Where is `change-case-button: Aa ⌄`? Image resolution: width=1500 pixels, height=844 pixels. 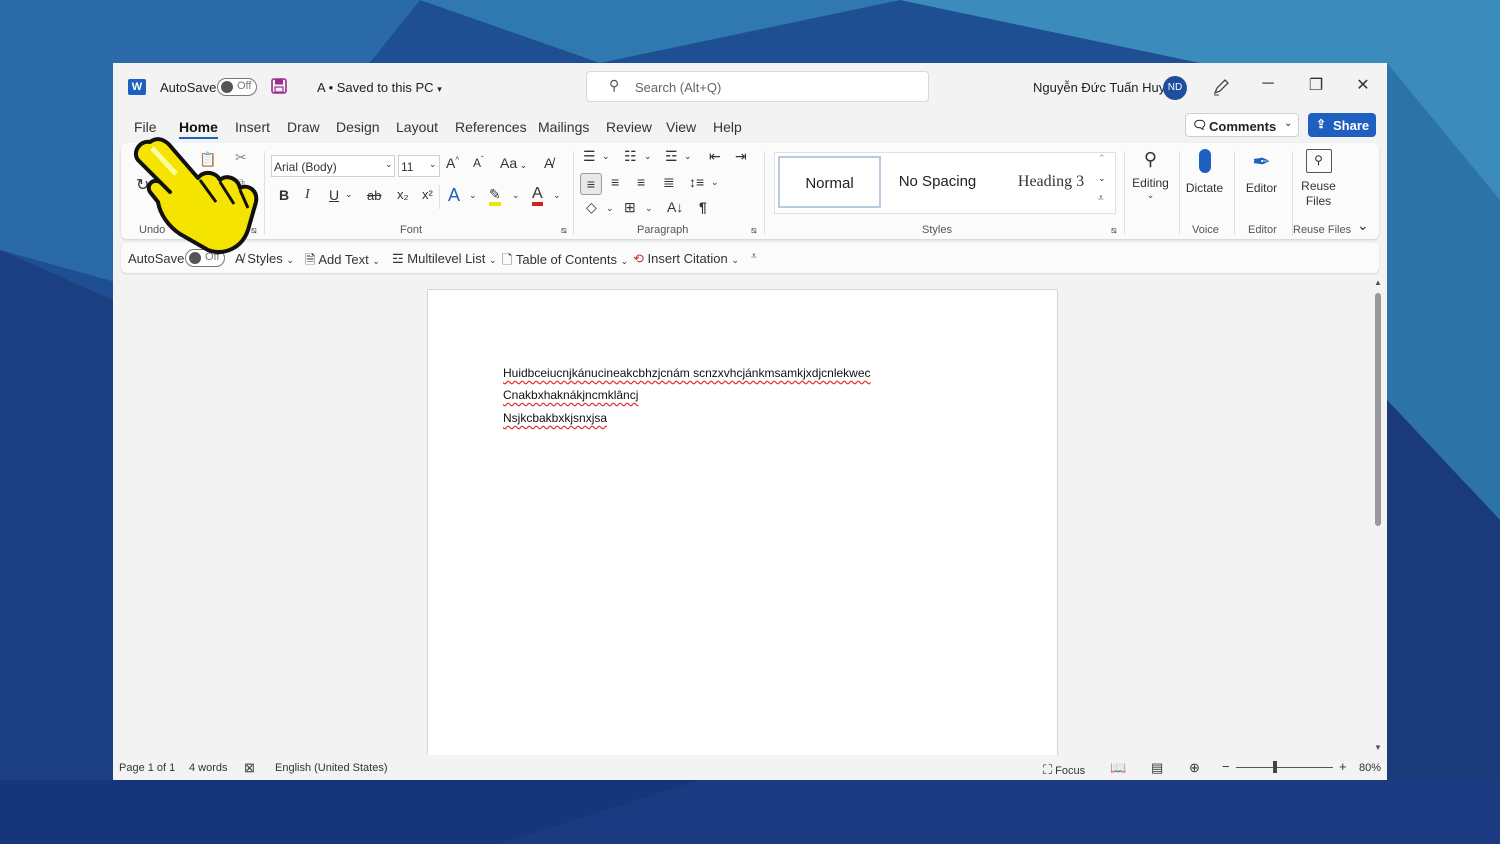
change-case-button: Aa ⌄ is located at coordinates (513, 163).